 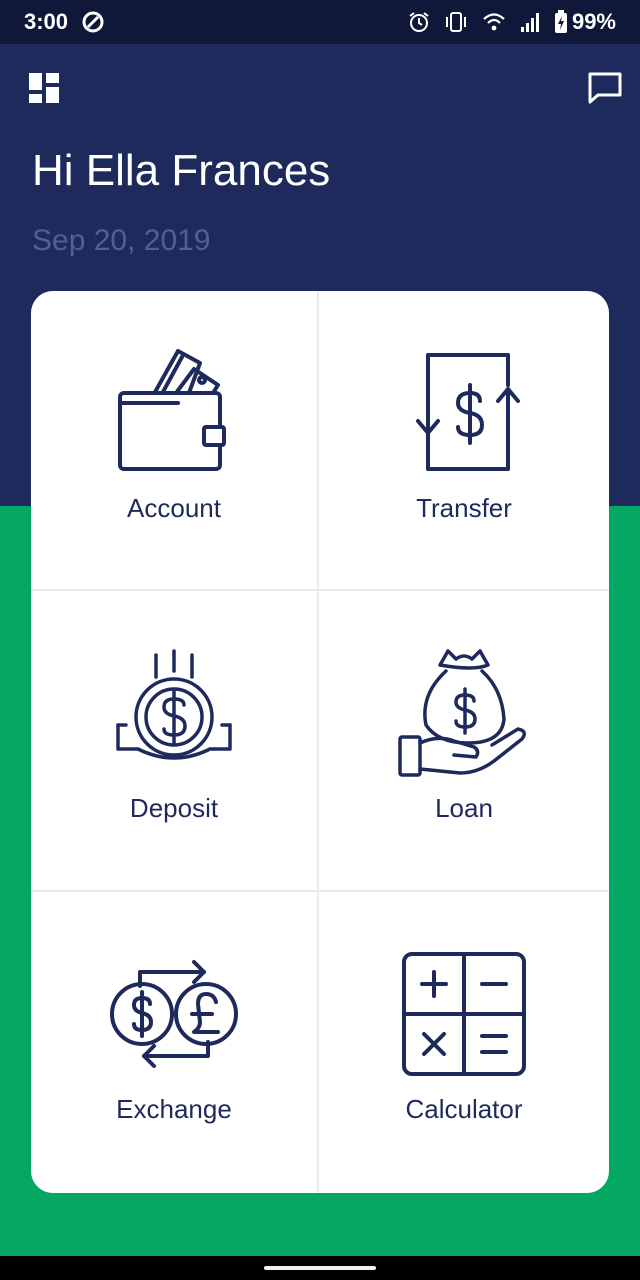 I want to click on battery-charging-icon, so click(x=561, y=22).